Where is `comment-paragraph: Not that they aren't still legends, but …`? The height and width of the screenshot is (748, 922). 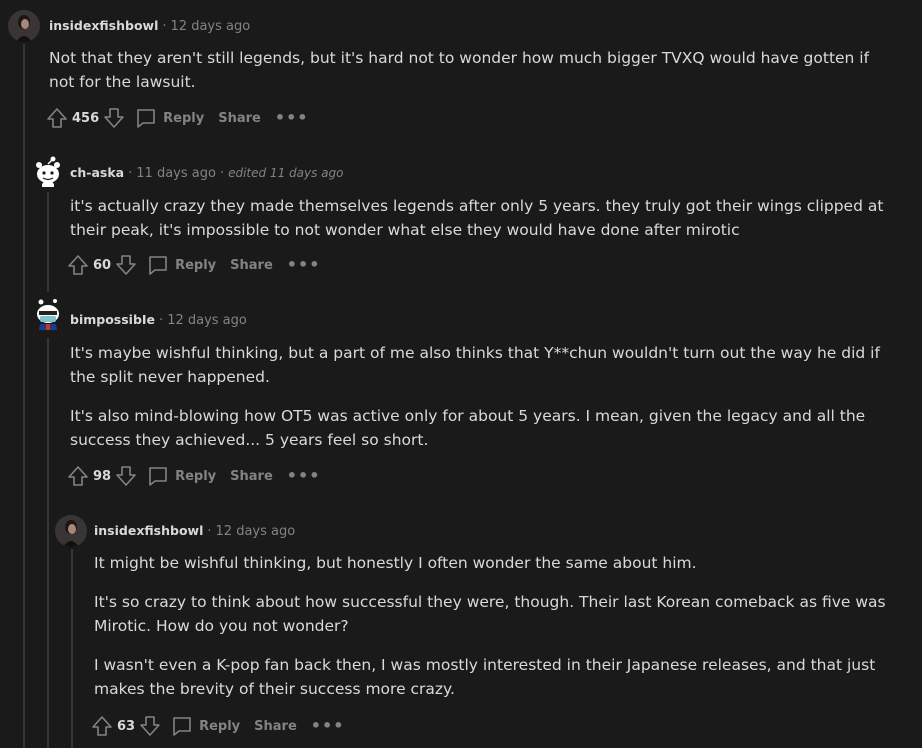
comment-paragraph: Not that they aren't still legends, but … is located at coordinates (459, 70).